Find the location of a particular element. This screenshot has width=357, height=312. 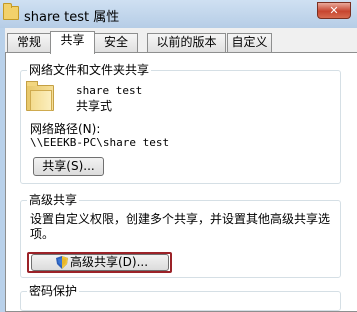

network-sharing-label: 网络文件和文件夹共享 is located at coordinates (89, 70).